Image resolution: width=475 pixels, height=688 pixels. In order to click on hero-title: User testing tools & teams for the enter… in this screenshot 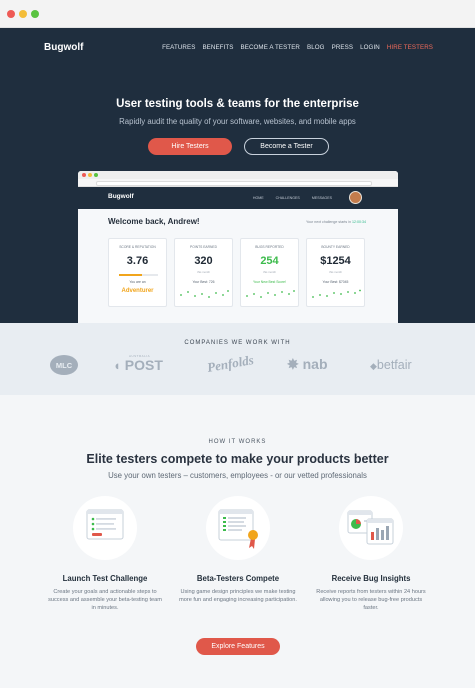, I will do `click(237, 104)`.